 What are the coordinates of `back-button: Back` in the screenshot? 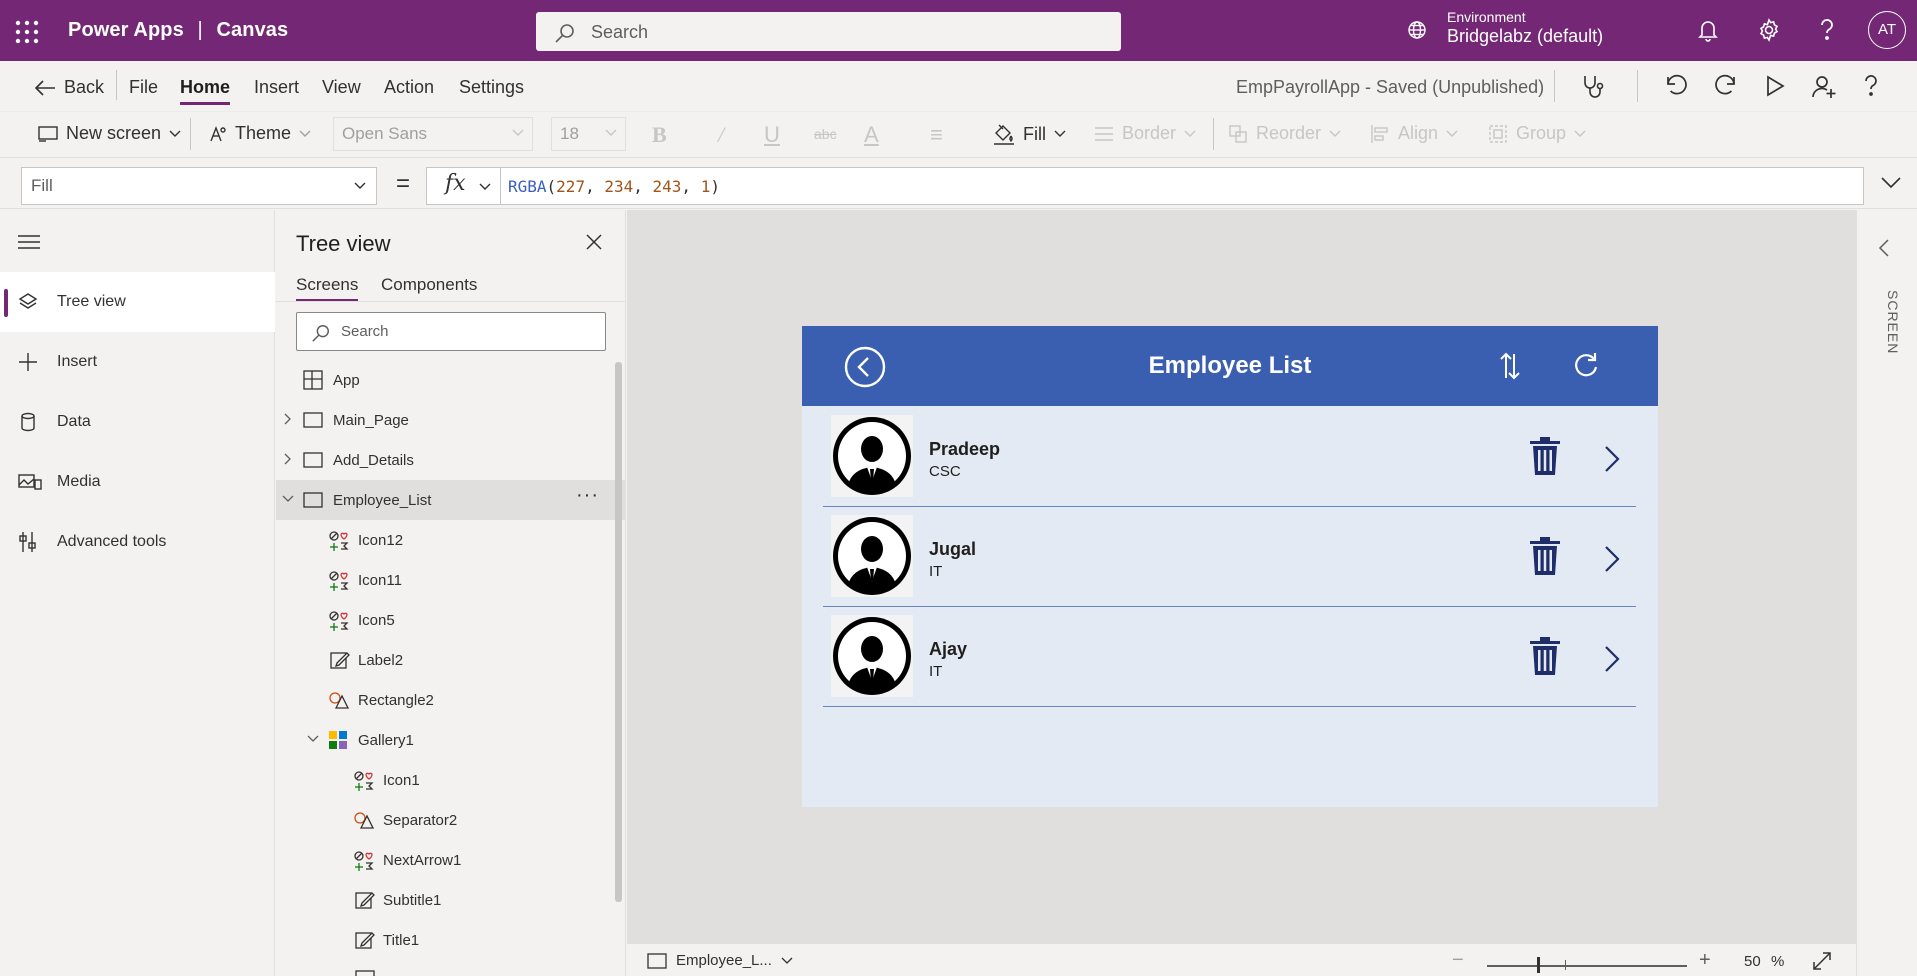 It's located at (69, 87).